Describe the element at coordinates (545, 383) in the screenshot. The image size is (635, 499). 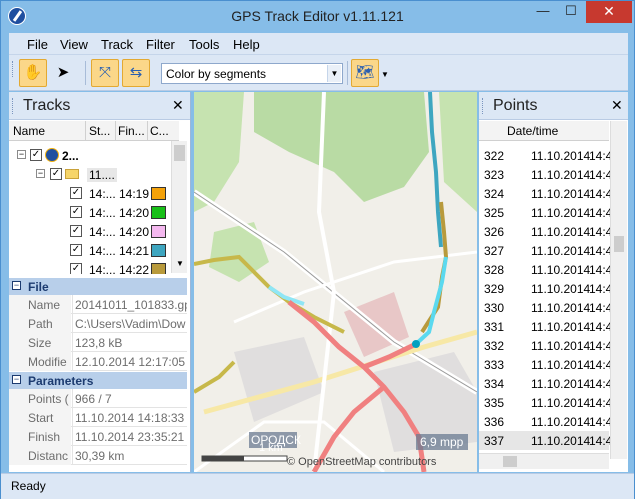
I see `point-row: 334 11.10.2014 14:4` at that location.